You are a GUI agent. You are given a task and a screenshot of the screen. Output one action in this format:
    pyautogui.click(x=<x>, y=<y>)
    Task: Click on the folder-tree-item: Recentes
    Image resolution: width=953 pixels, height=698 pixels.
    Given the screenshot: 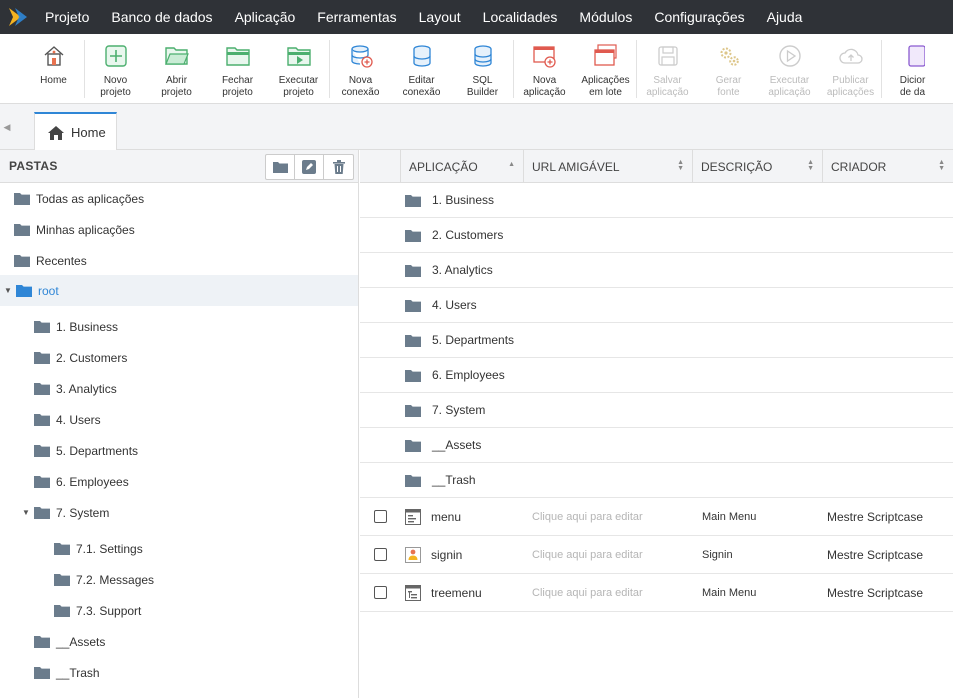 What is the action you would take?
    pyautogui.click(x=50, y=260)
    